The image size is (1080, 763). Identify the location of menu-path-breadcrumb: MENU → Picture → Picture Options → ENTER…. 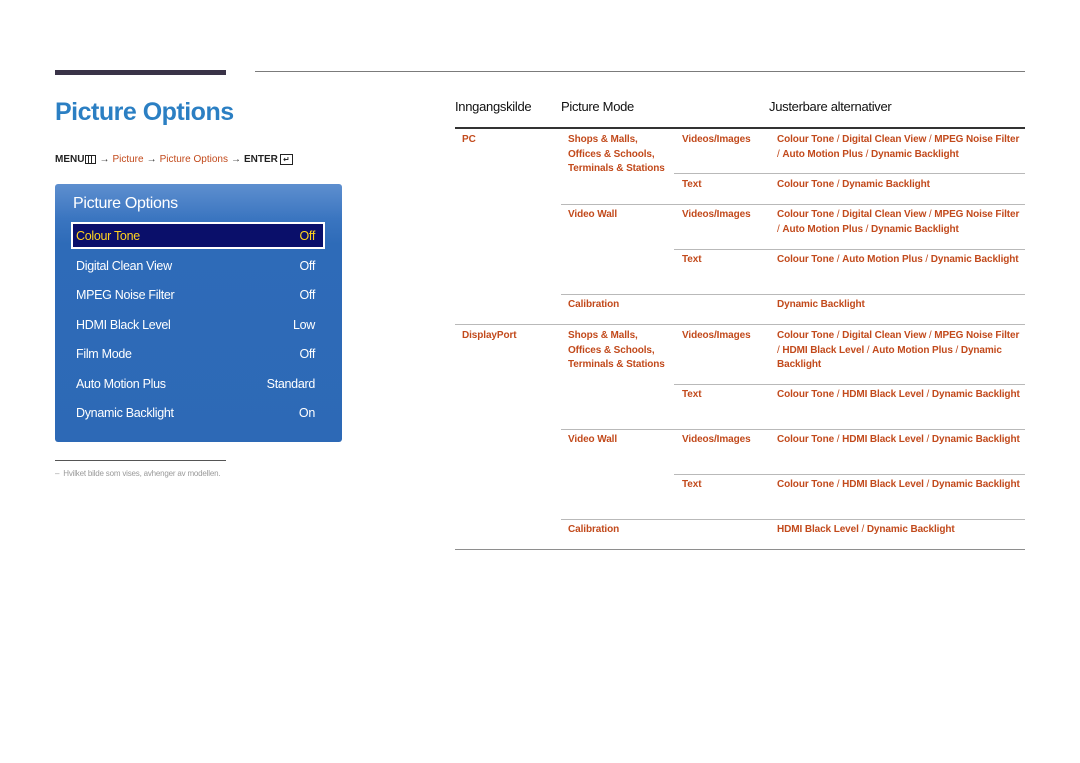
(174, 159).